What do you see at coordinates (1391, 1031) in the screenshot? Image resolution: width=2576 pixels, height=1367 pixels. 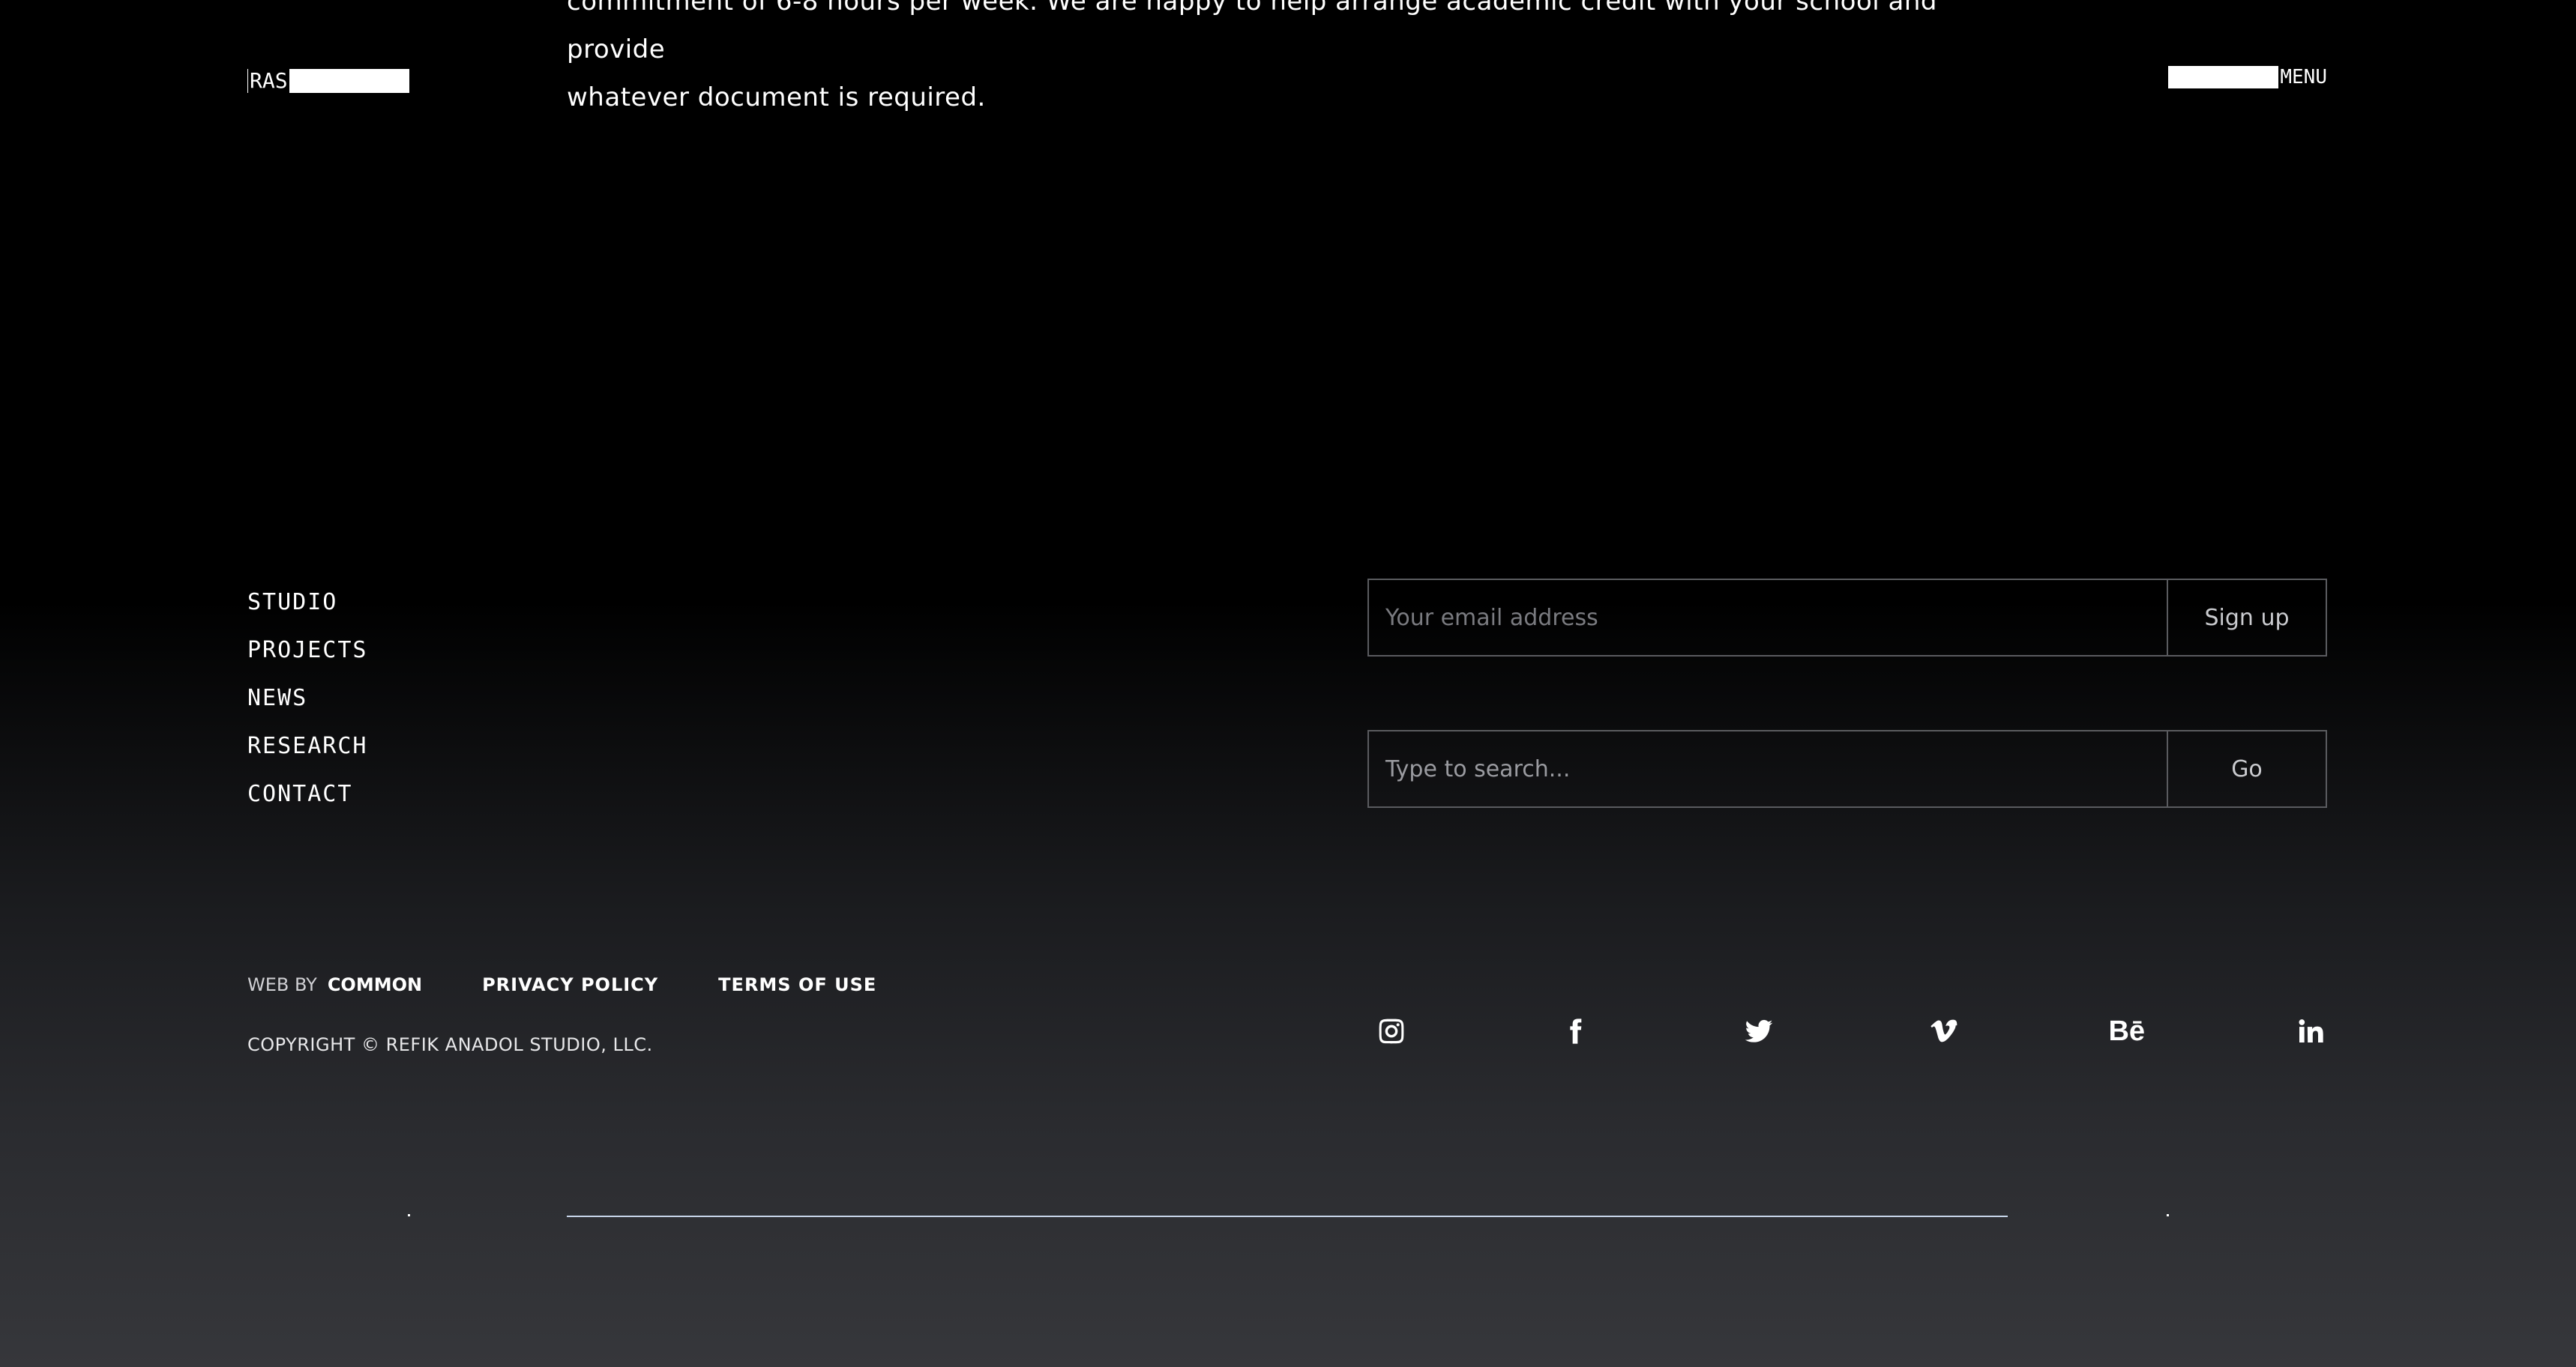 I see `instagram-icon` at bounding box center [1391, 1031].